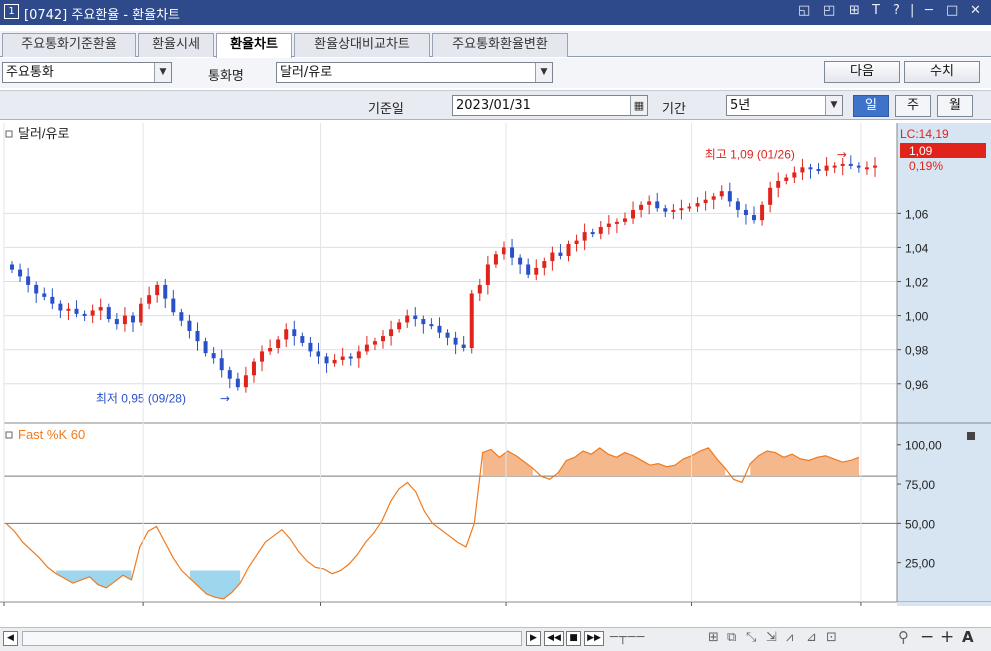 This screenshot has width=991, height=651. I want to click on maximize-icon: □, so click(952, 10).